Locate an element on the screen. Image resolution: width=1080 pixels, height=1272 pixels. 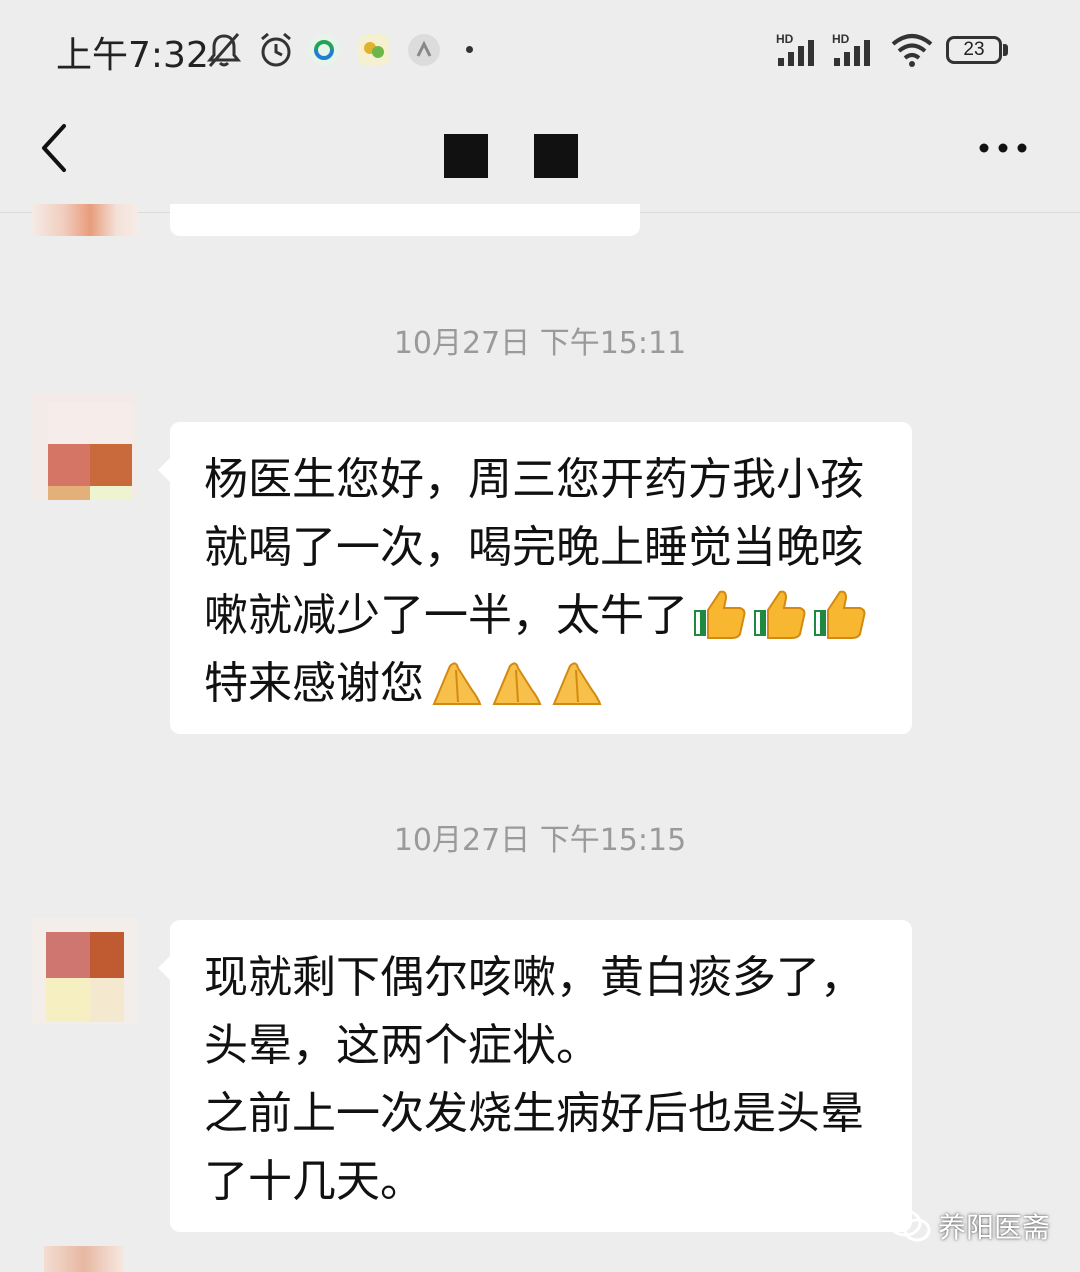
chevron-left-icon is located at coordinates (54, 148).